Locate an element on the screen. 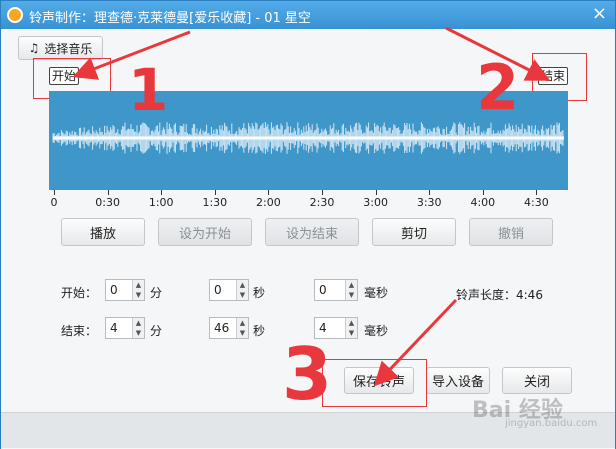  end-seconds-stepper: 46 ▲ ▼ is located at coordinates (229, 328).